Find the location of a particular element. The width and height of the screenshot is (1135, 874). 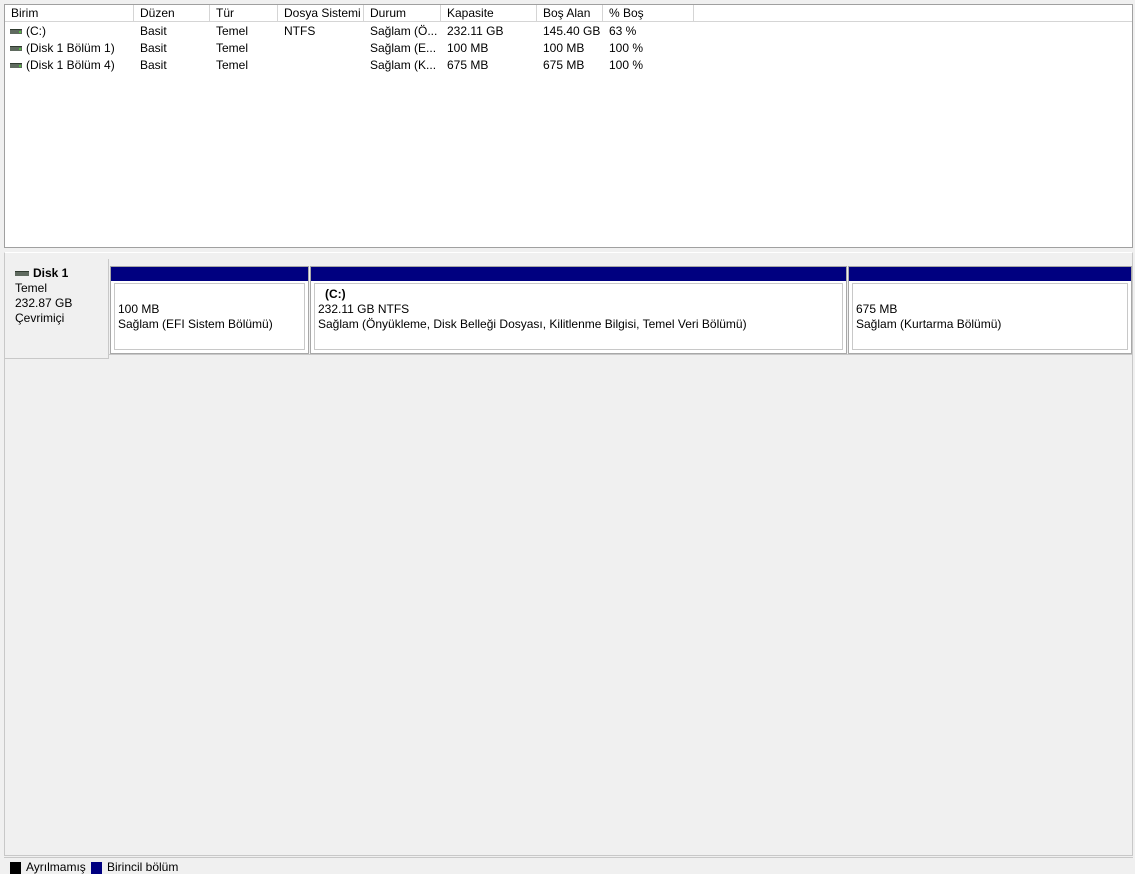

primary-partition-swatch is located at coordinates (96, 868).